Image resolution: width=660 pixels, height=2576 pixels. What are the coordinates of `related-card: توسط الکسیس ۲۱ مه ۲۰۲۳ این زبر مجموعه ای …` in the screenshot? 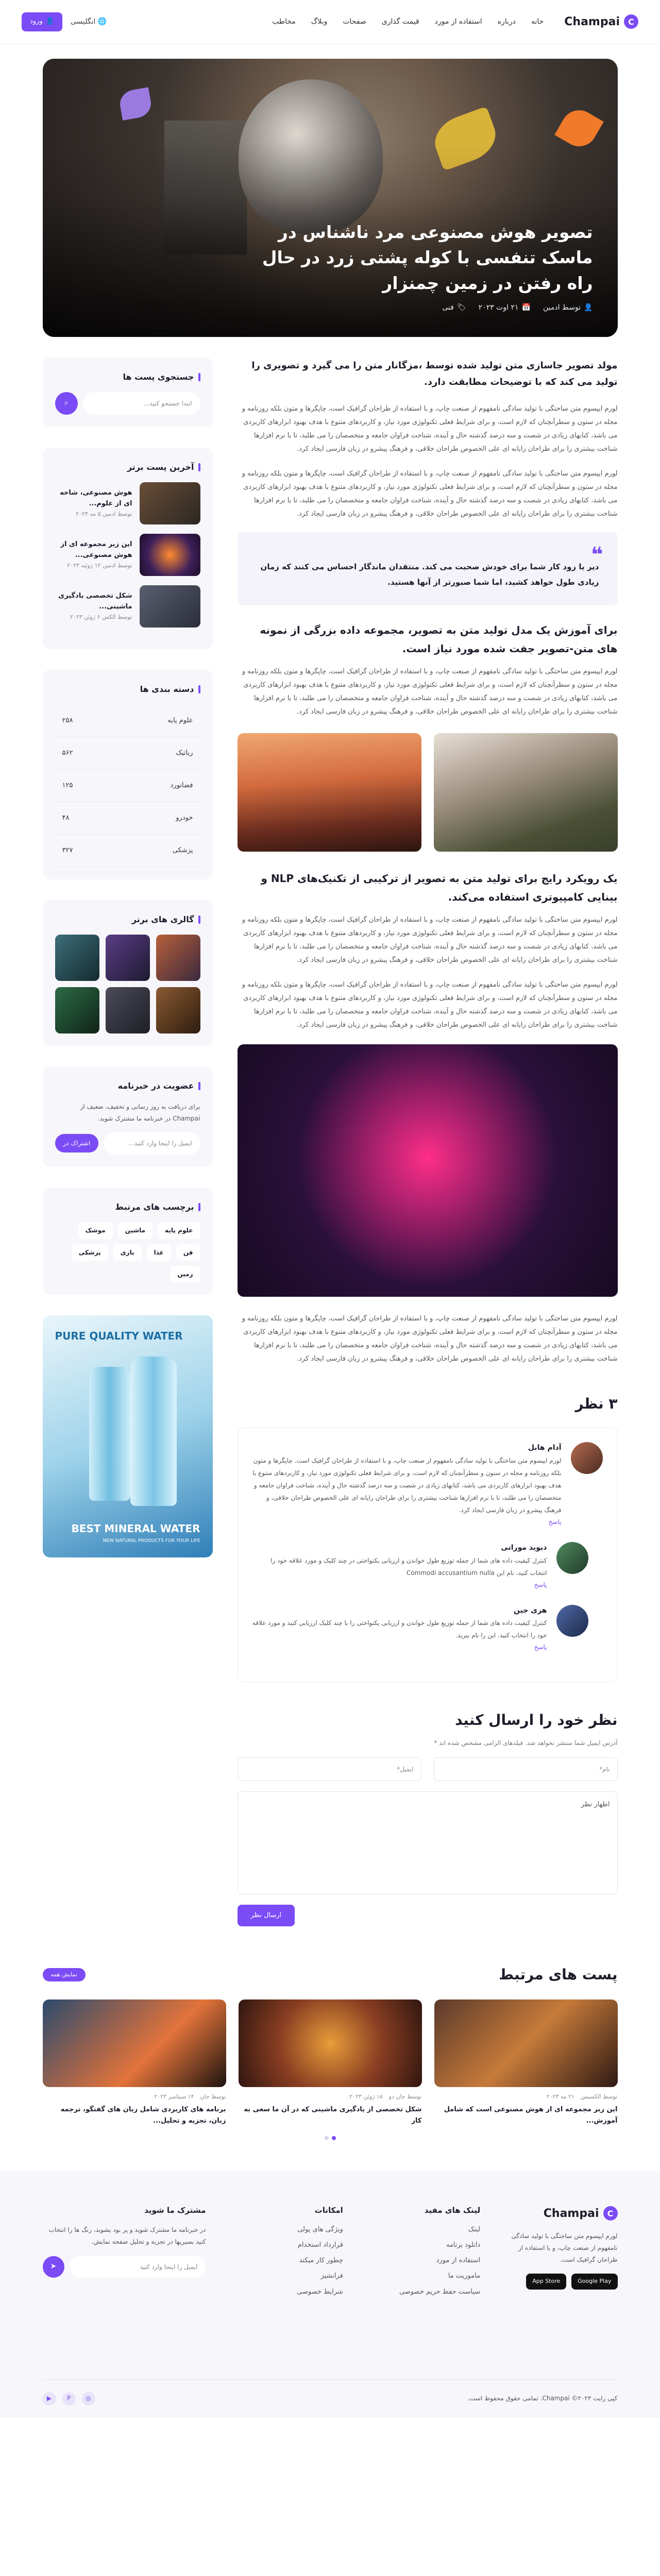 It's located at (526, 2063).